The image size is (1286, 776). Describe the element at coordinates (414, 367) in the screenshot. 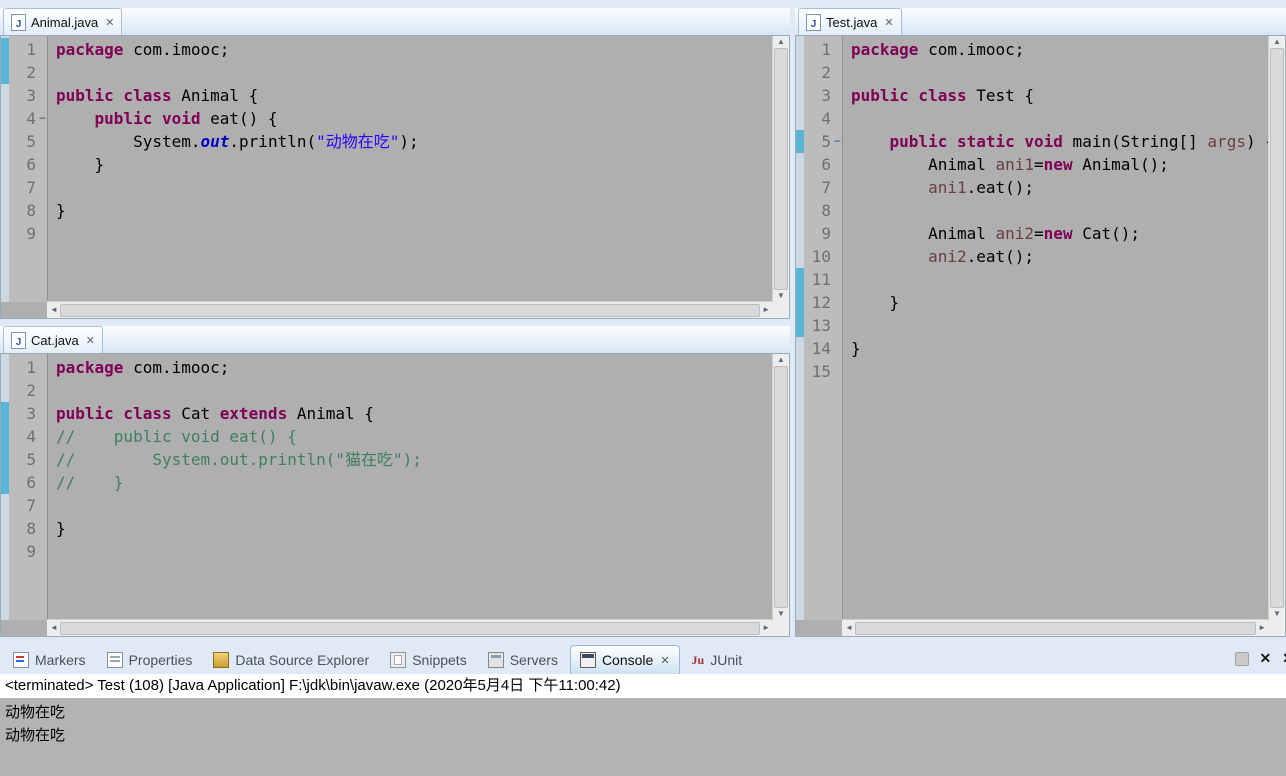

I see `code-line: package com.imooc;` at that location.